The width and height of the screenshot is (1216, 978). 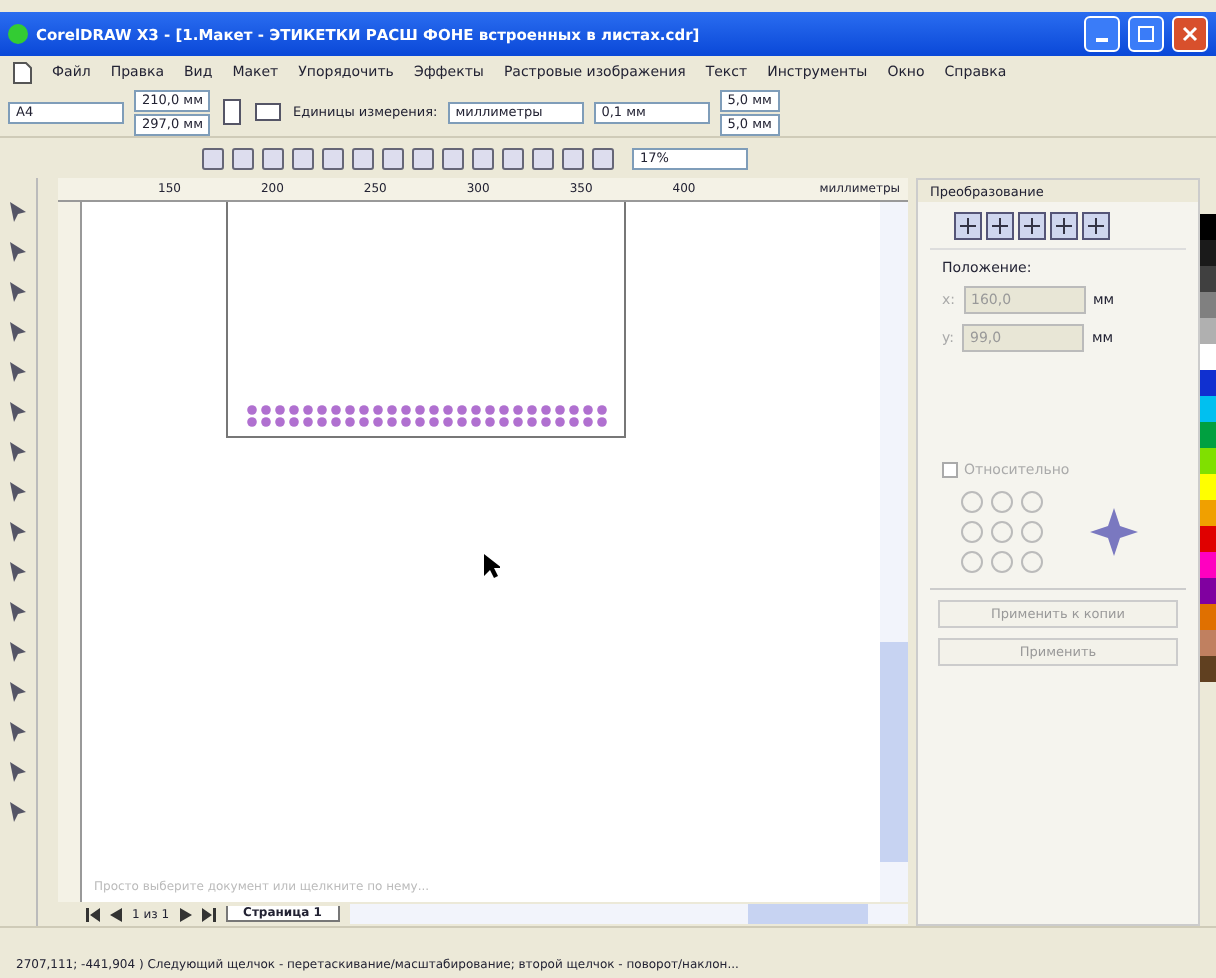 What do you see at coordinates (1102, 34) in the screenshot?
I see `minimize-button` at bounding box center [1102, 34].